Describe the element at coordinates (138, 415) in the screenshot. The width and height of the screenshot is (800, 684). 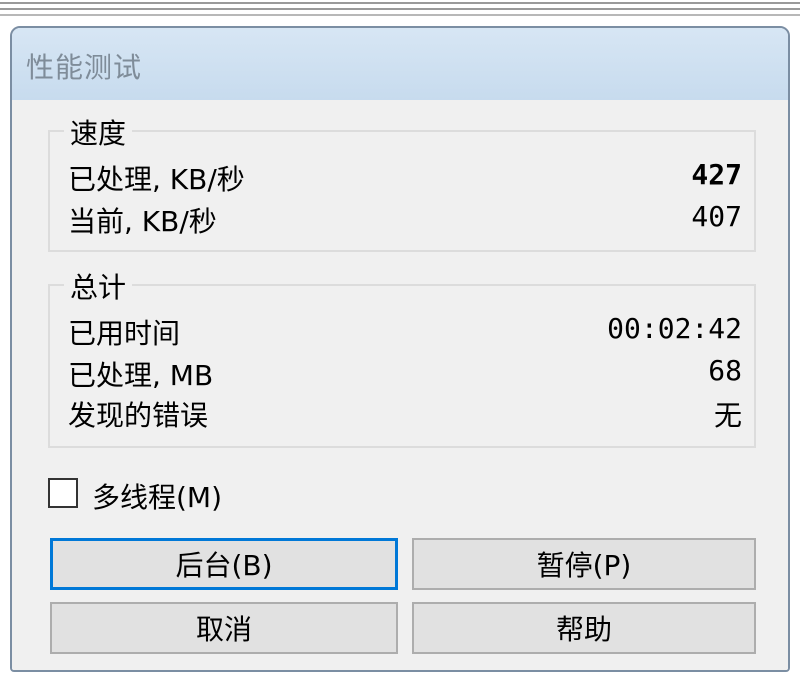
I see `errors-found-label: 发现的错误` at that location.